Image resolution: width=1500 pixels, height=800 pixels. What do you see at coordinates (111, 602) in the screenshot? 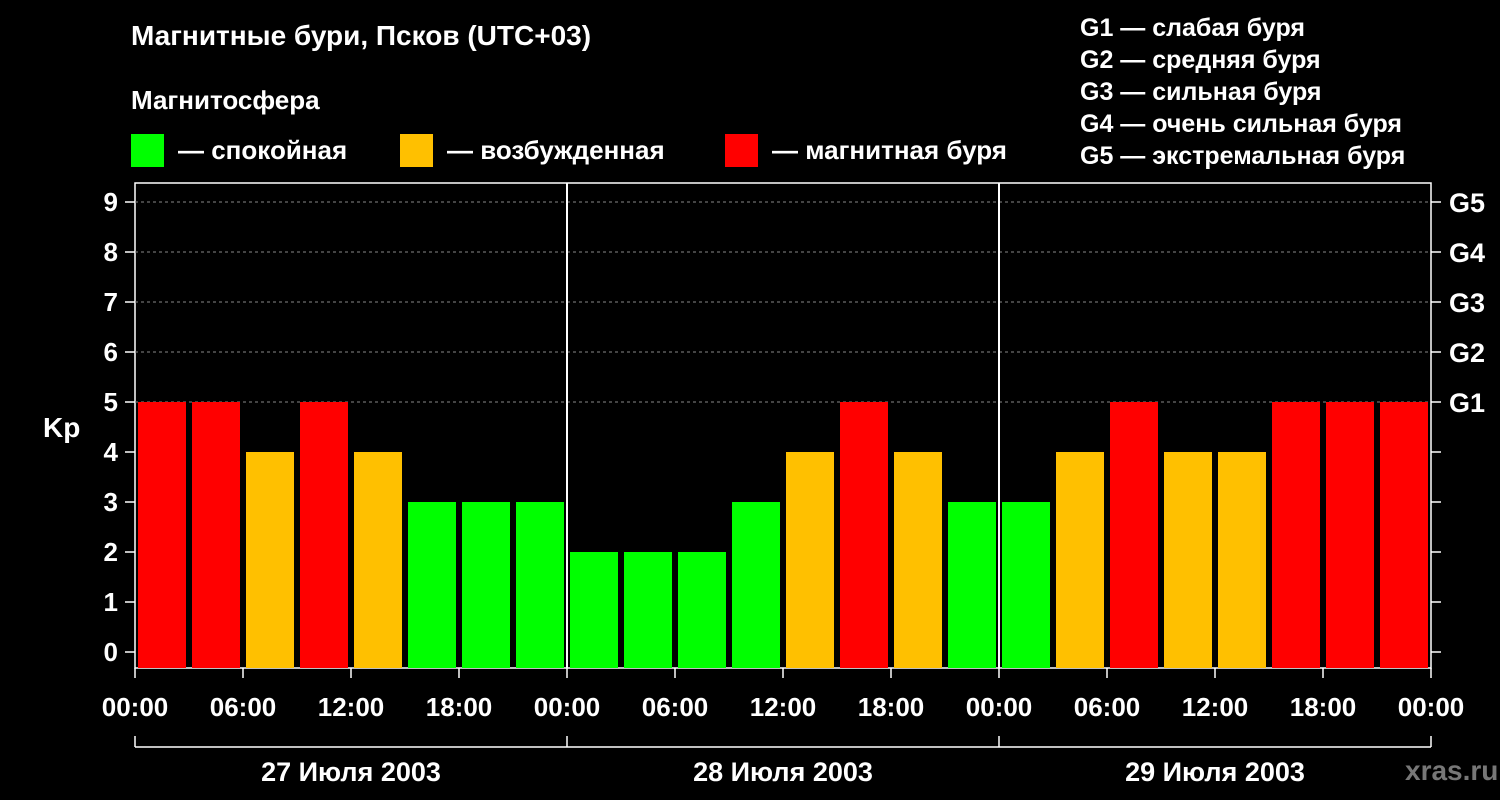
I see `y-tick-label: 1` at bounding box center [111, 602].